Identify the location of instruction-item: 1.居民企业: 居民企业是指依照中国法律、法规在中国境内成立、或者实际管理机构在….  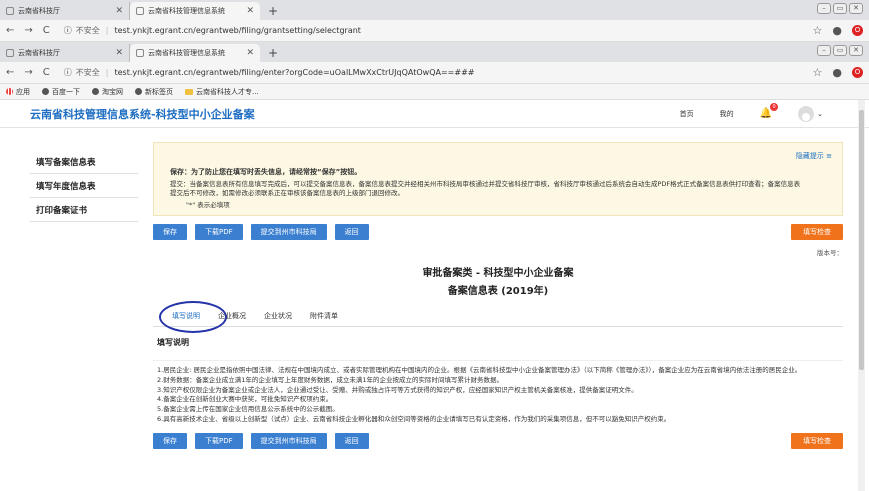
(479, 370).